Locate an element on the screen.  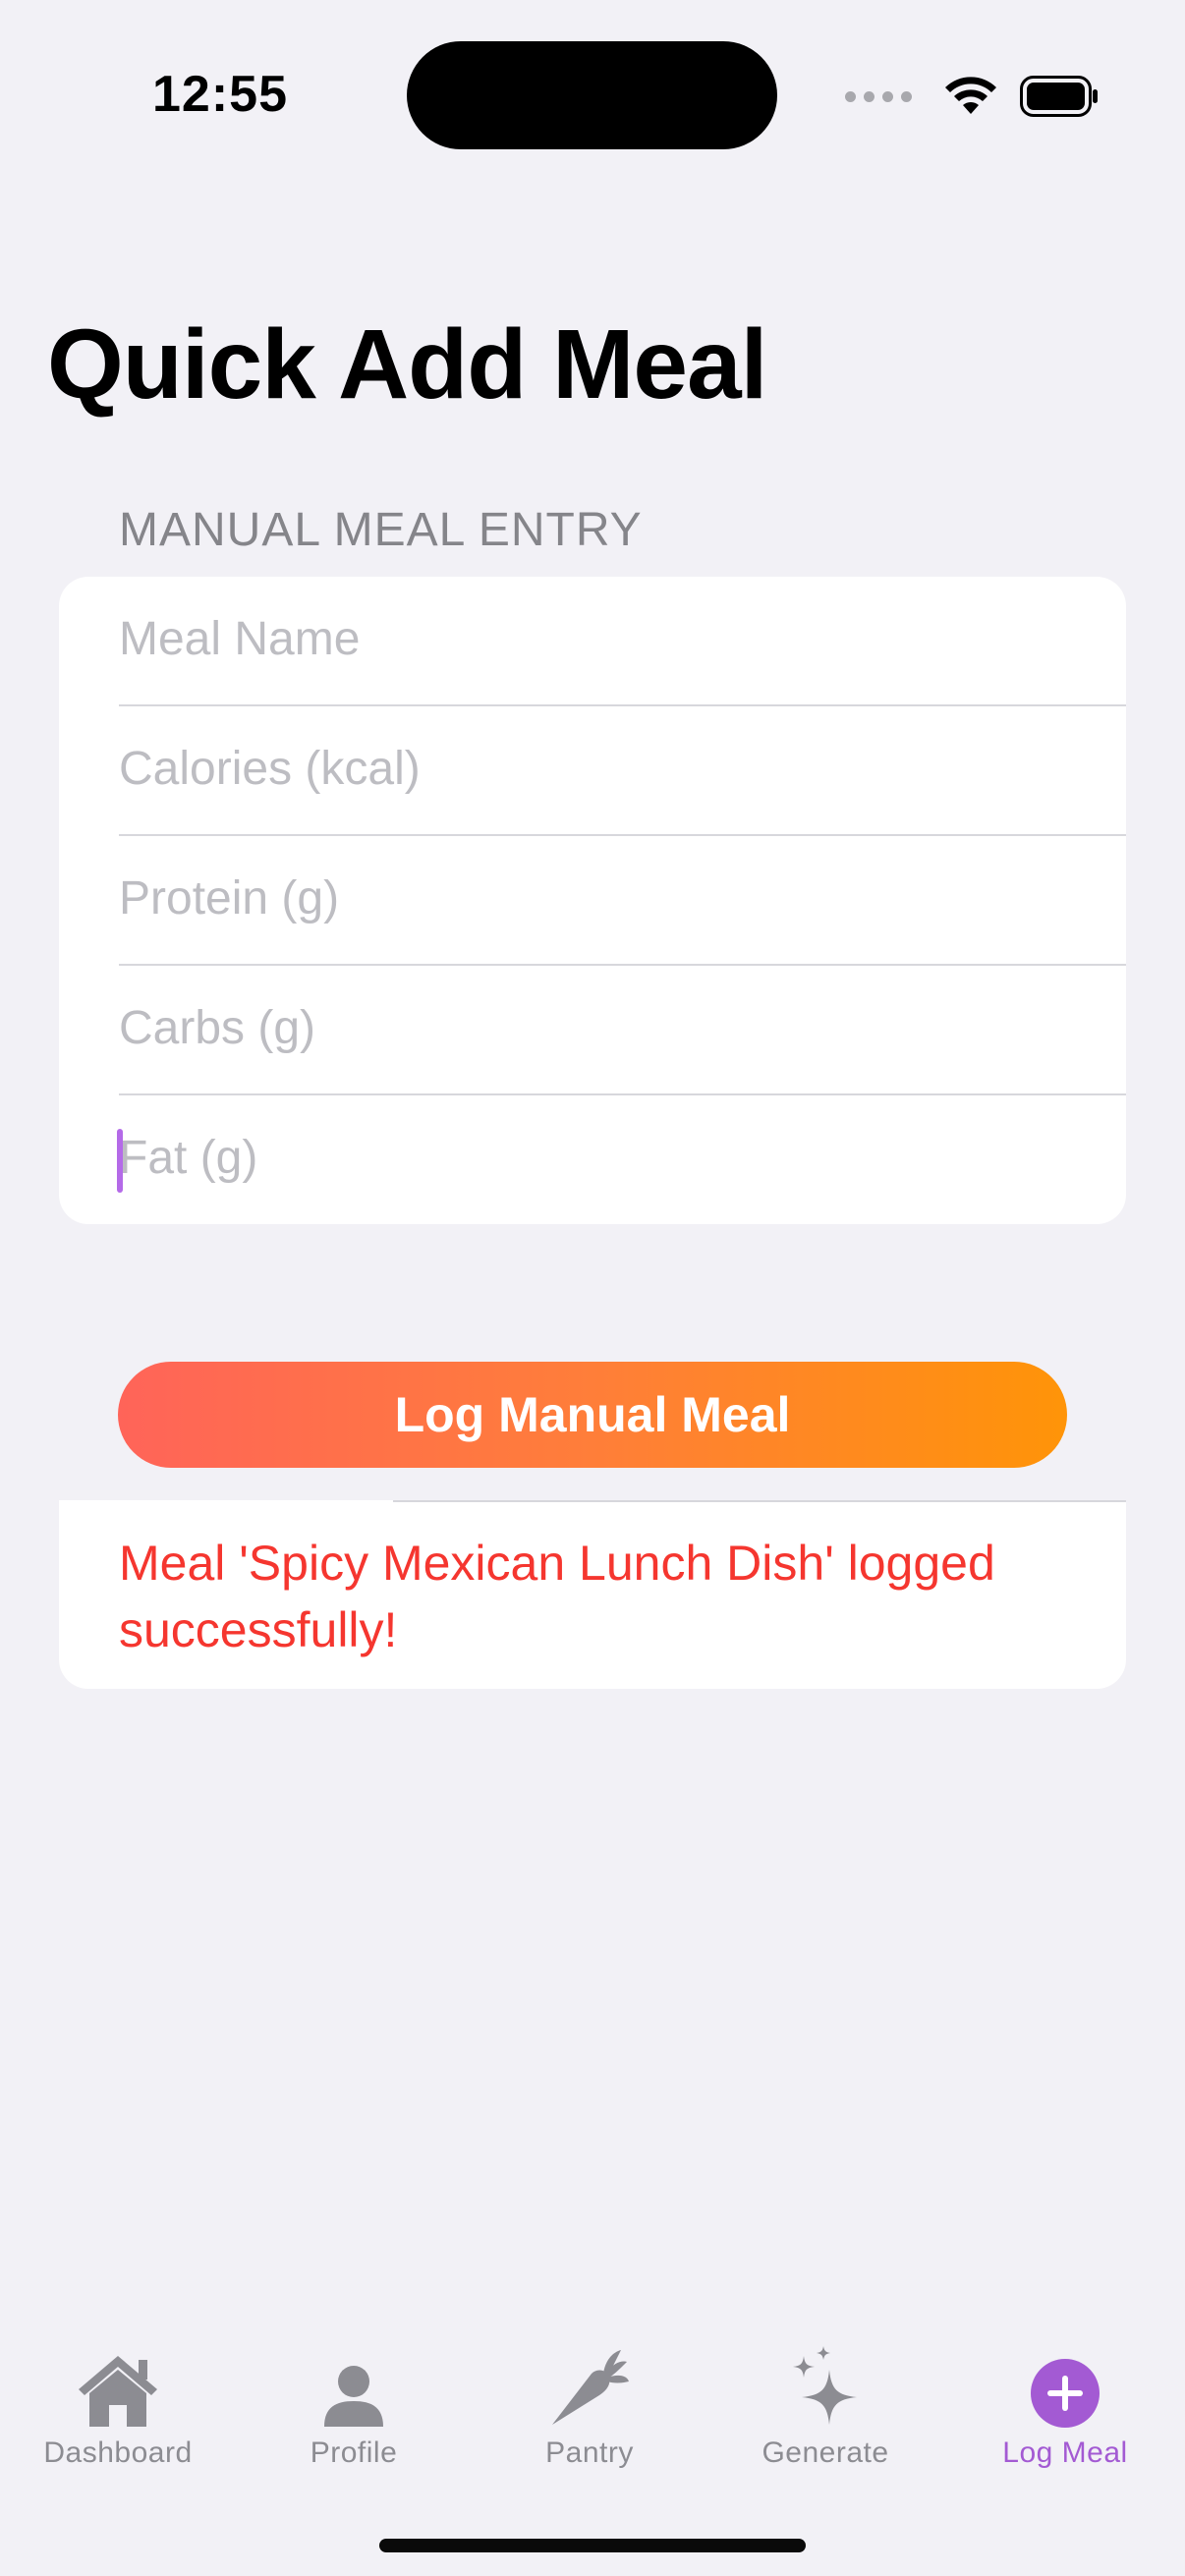
status-indicators is located at coordinates (972, 96).